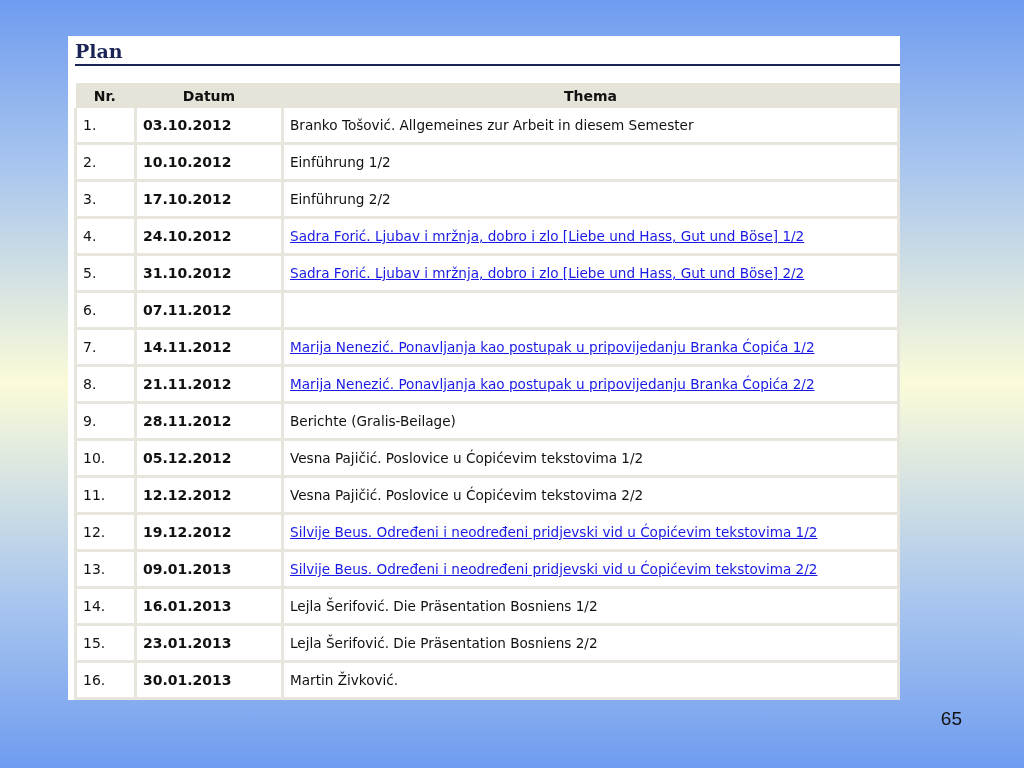 This screenshot has width=1024, height=768. What do you see at coordinates (105, 236) in the screenshot?
I see `number-cell: 4.` at bounding box center [105, 236].